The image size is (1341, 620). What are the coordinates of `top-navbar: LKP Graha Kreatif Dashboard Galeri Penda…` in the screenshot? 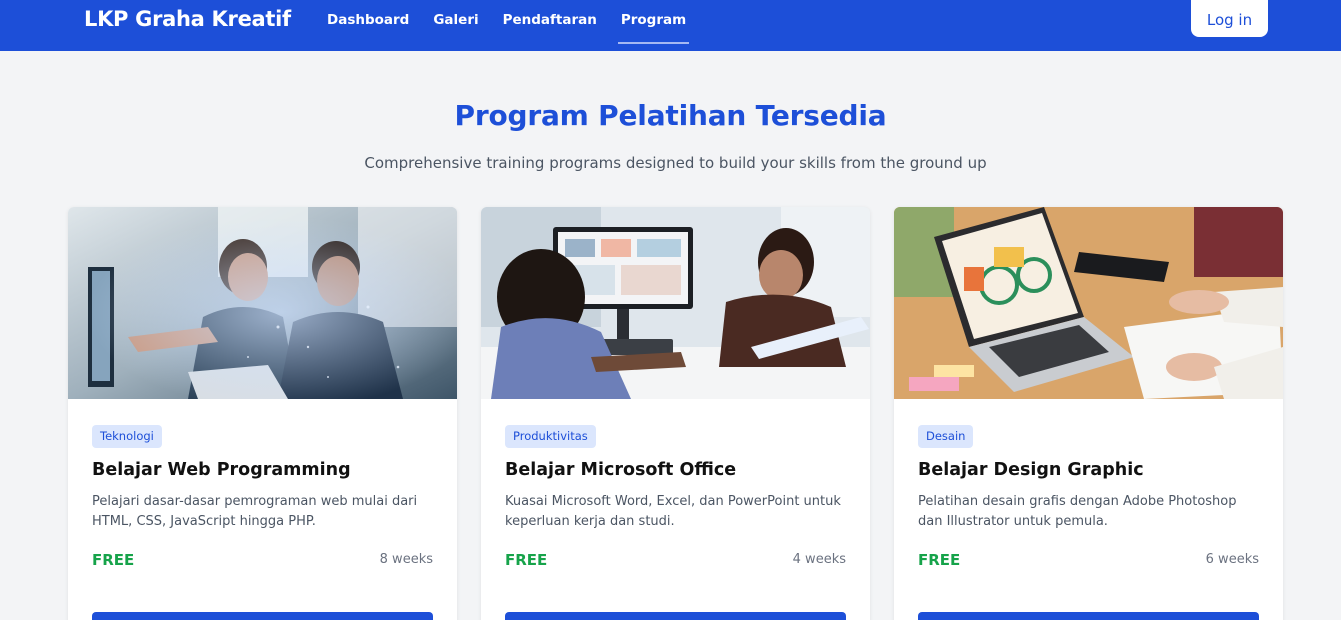 It's located at (670, 25).